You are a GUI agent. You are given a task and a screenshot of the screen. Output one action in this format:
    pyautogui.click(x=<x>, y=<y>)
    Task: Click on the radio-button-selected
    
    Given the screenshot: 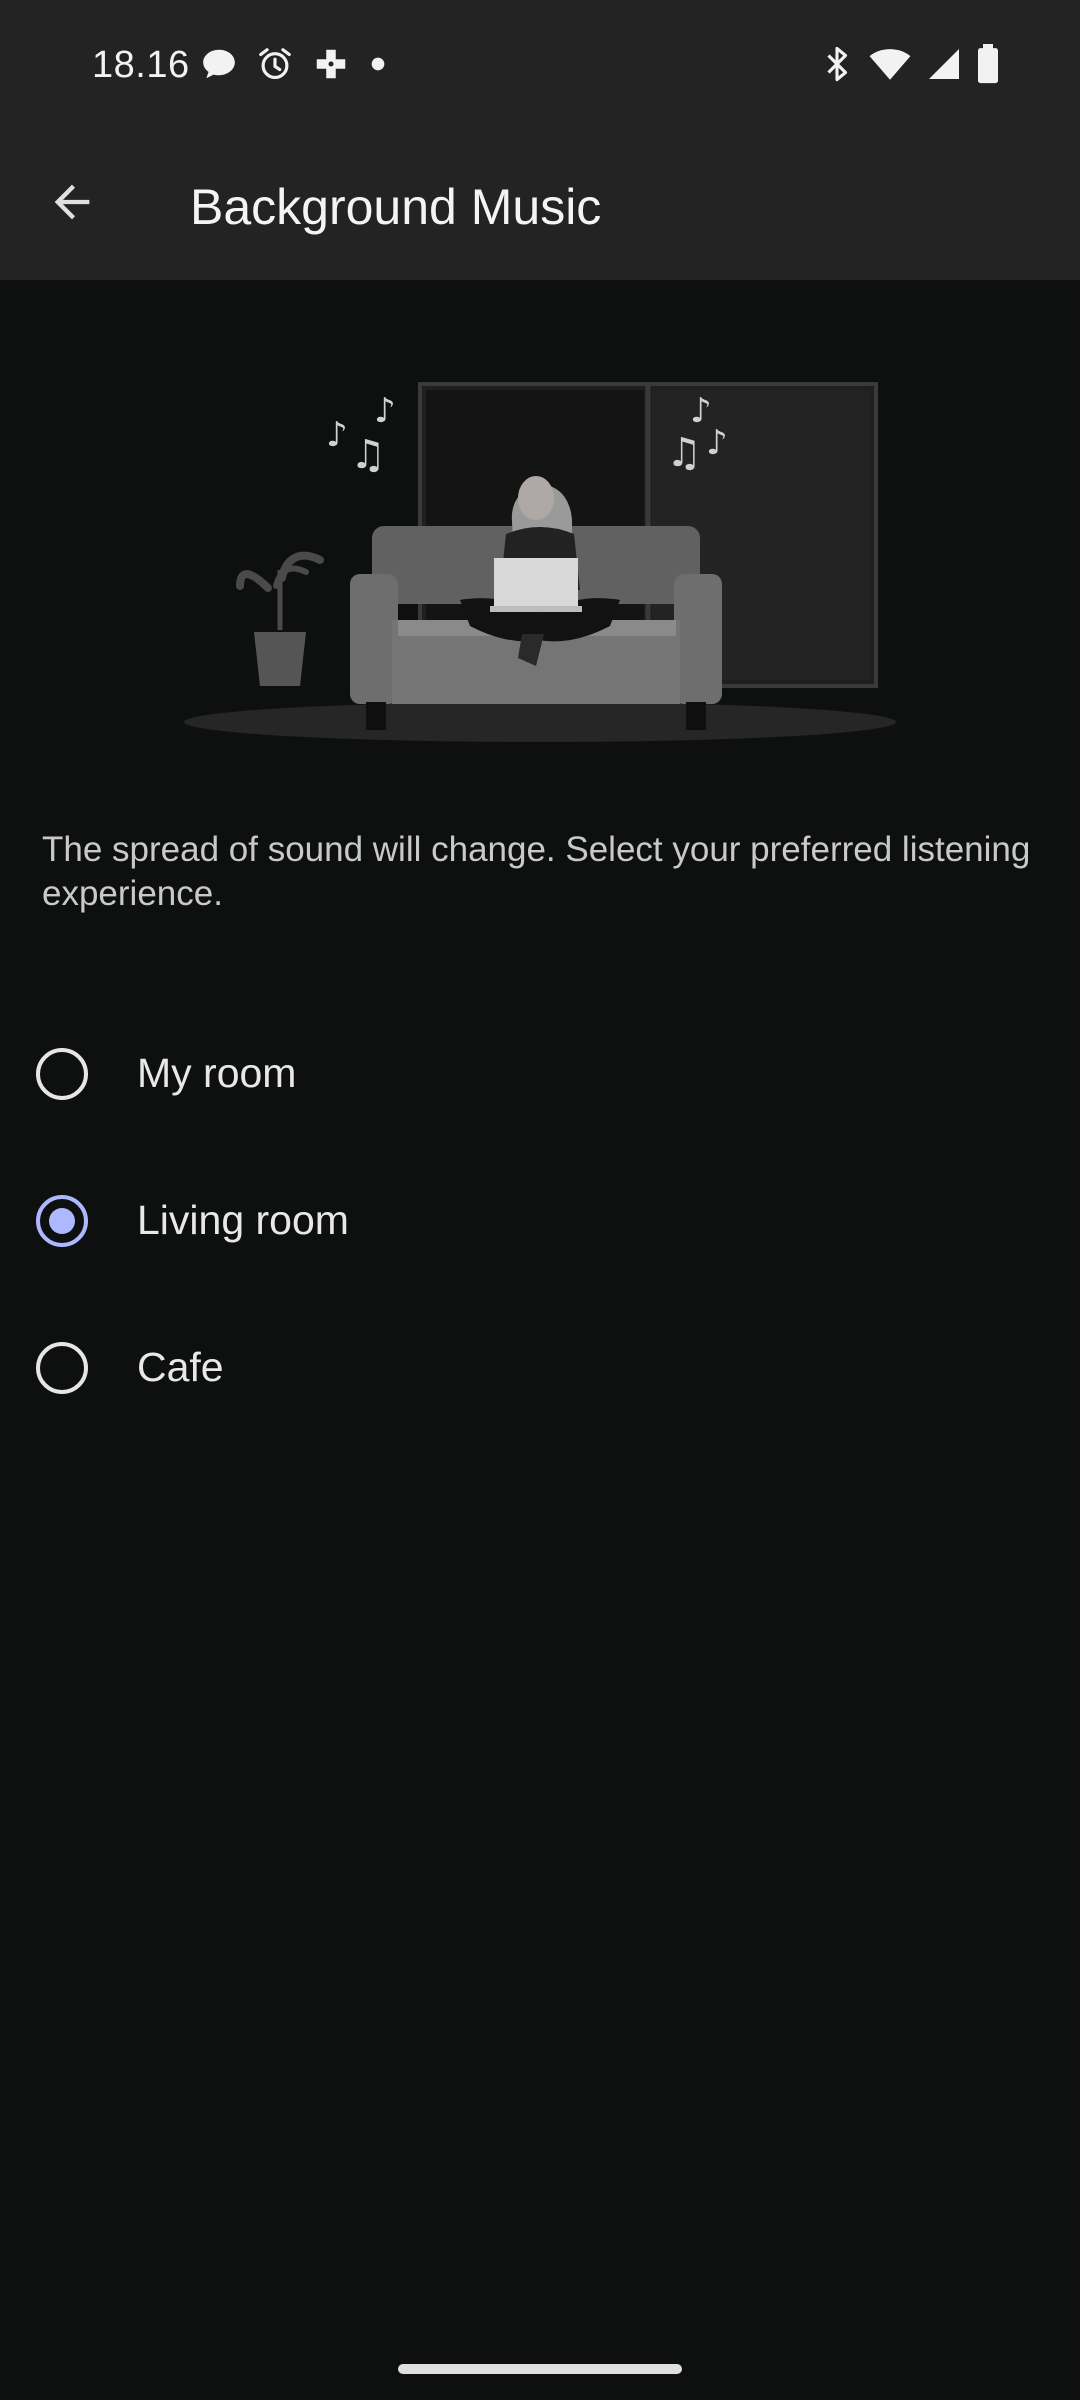 What is the action you would take?
    pyautogui.click(x=62, y=1220)
    